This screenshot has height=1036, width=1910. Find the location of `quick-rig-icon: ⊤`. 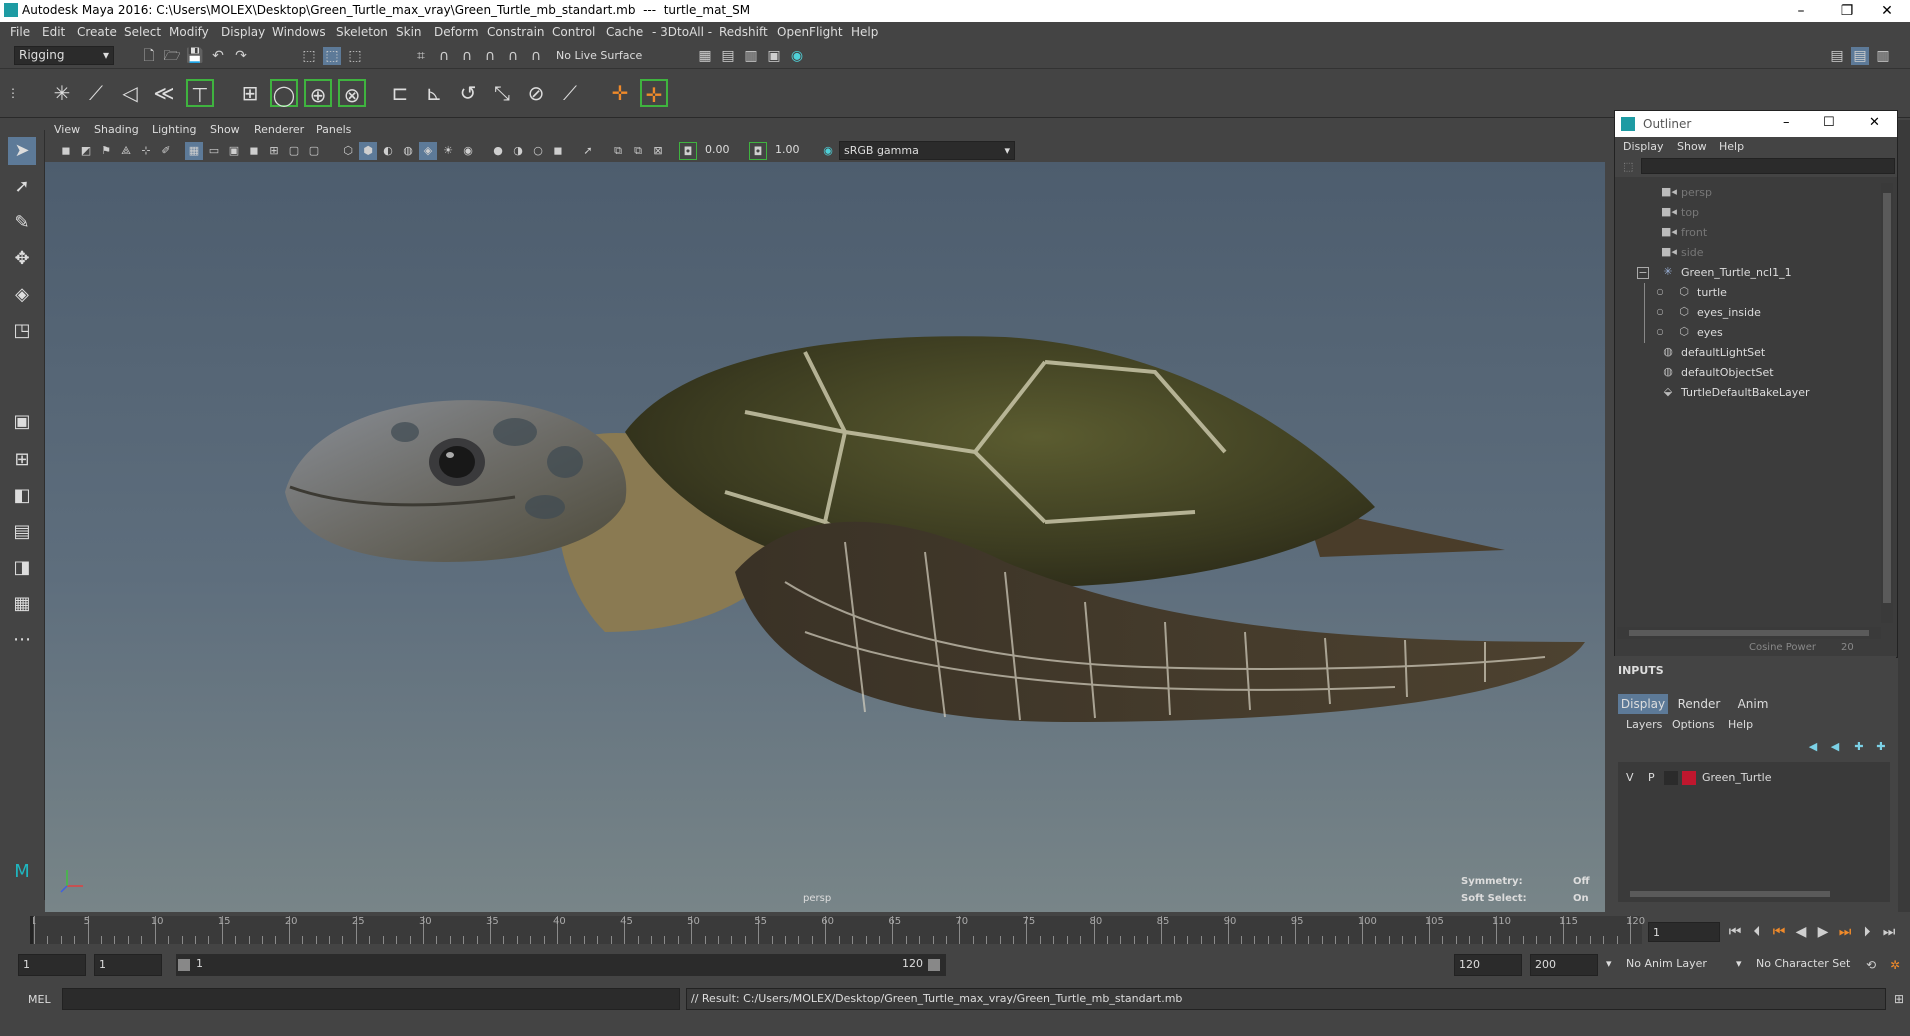

quick-rig-icon: ⊤ is located at coordinates (200, 93).